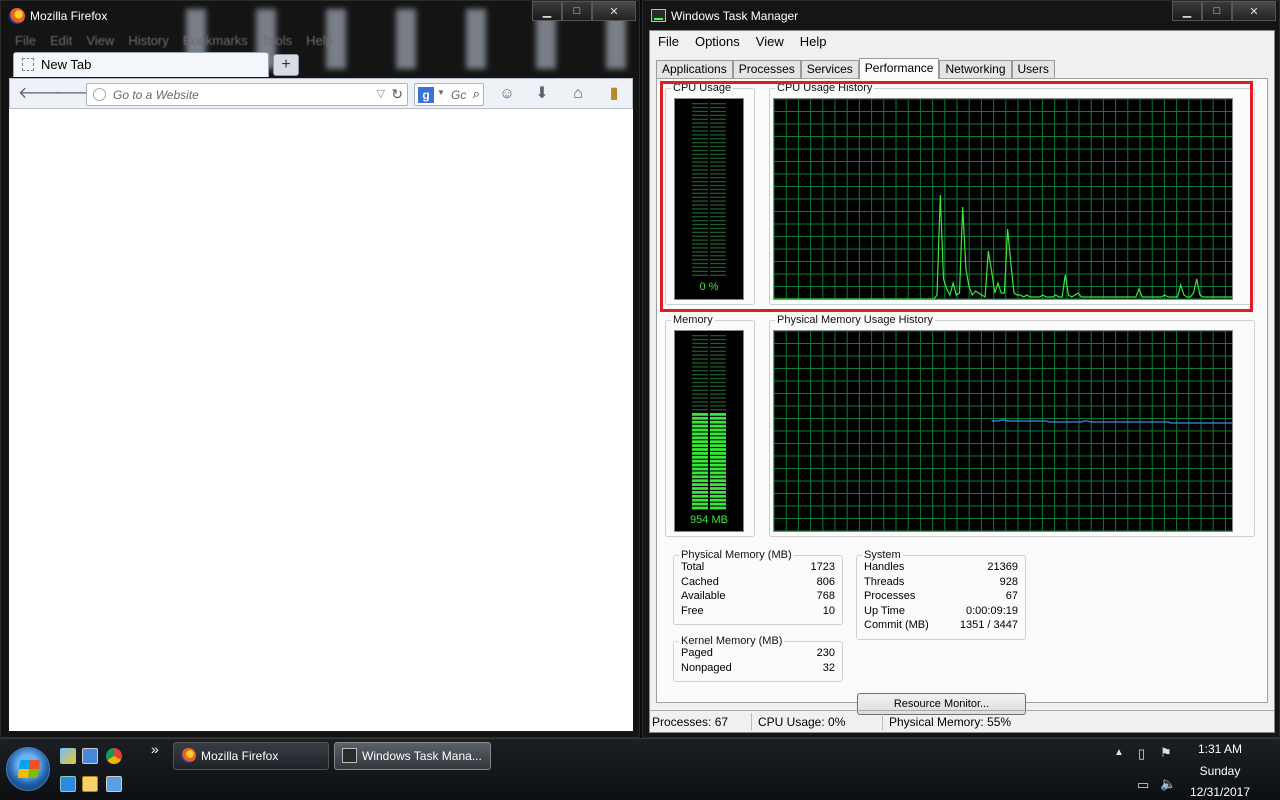 The height and width of the screenshot is (800, 1280). I want to click on stat-value: 1723, so click(822, 567).